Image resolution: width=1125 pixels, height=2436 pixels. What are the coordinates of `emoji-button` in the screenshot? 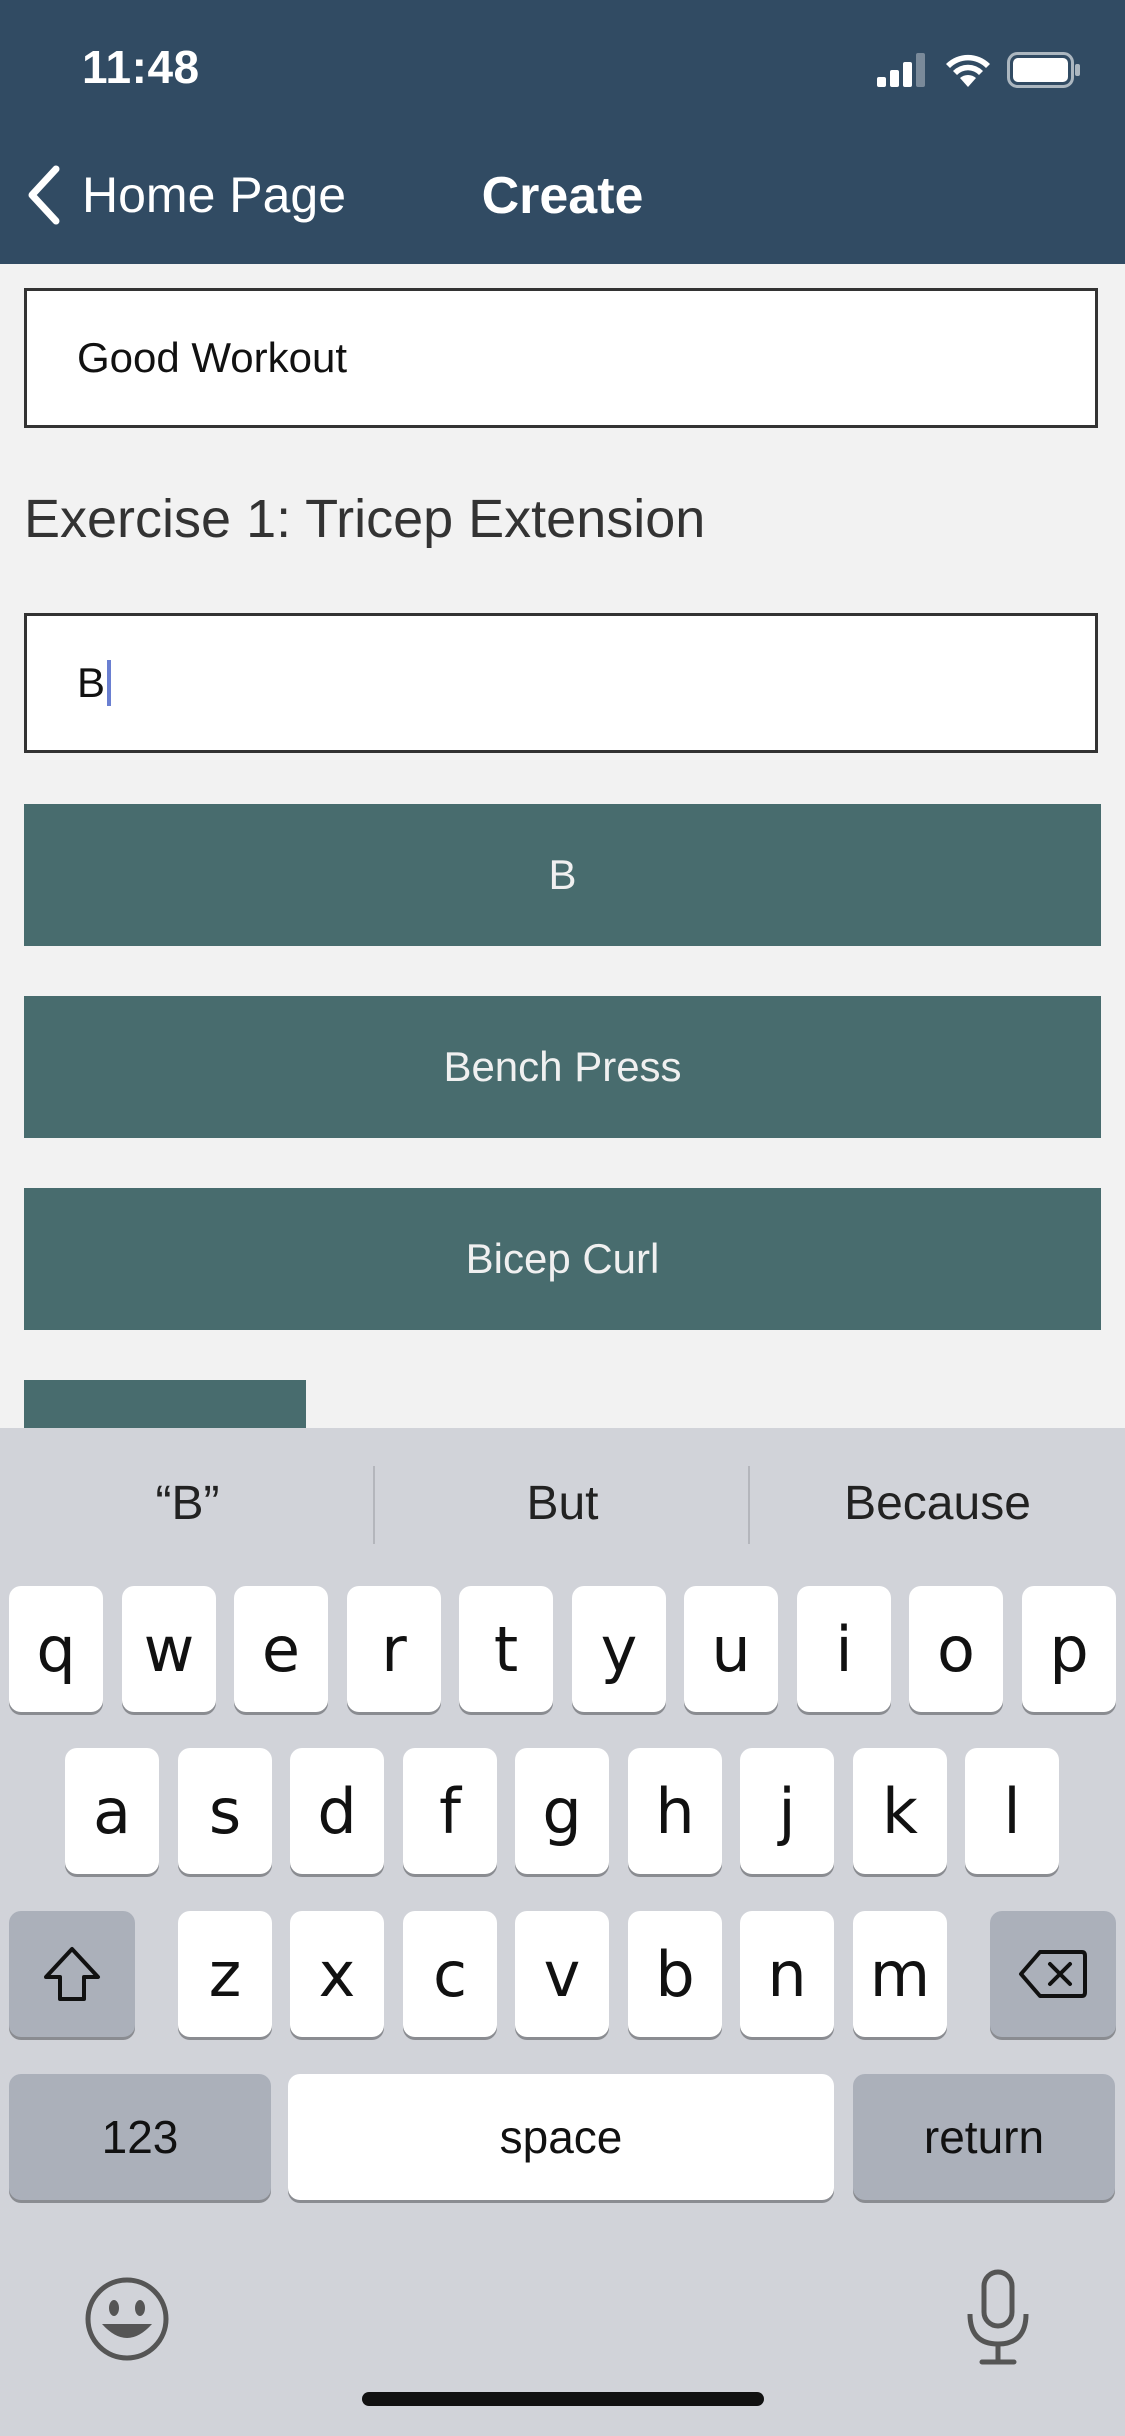 It's located at (127, 2319).